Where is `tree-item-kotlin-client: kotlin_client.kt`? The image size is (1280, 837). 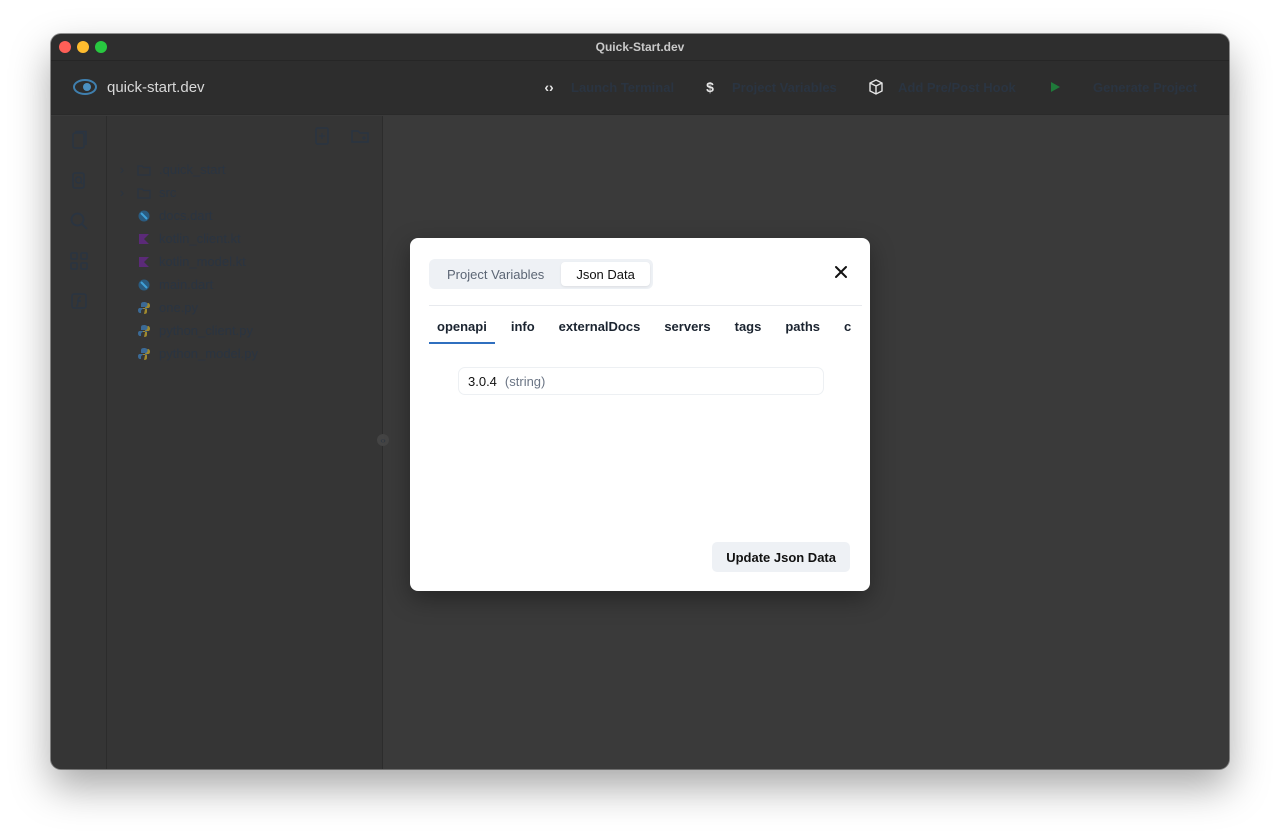 tree-item-kotlin-client: kotlin_client.kt is located at coordinates (186, 238).